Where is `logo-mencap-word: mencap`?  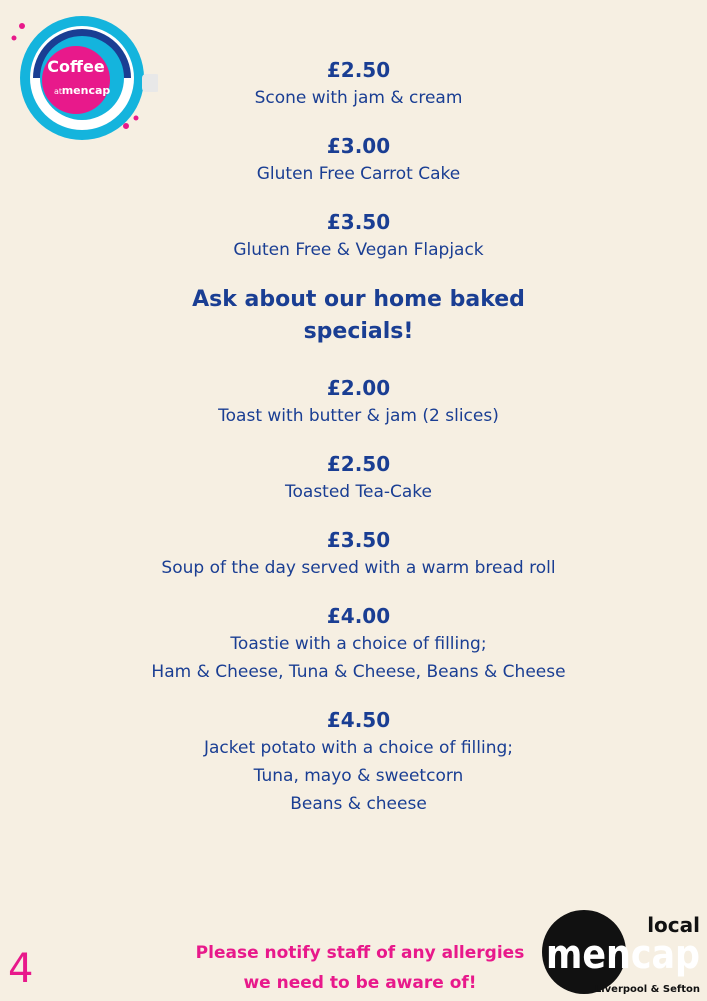 logo-mencap-word: mencap is located at coordinates (623, 955).